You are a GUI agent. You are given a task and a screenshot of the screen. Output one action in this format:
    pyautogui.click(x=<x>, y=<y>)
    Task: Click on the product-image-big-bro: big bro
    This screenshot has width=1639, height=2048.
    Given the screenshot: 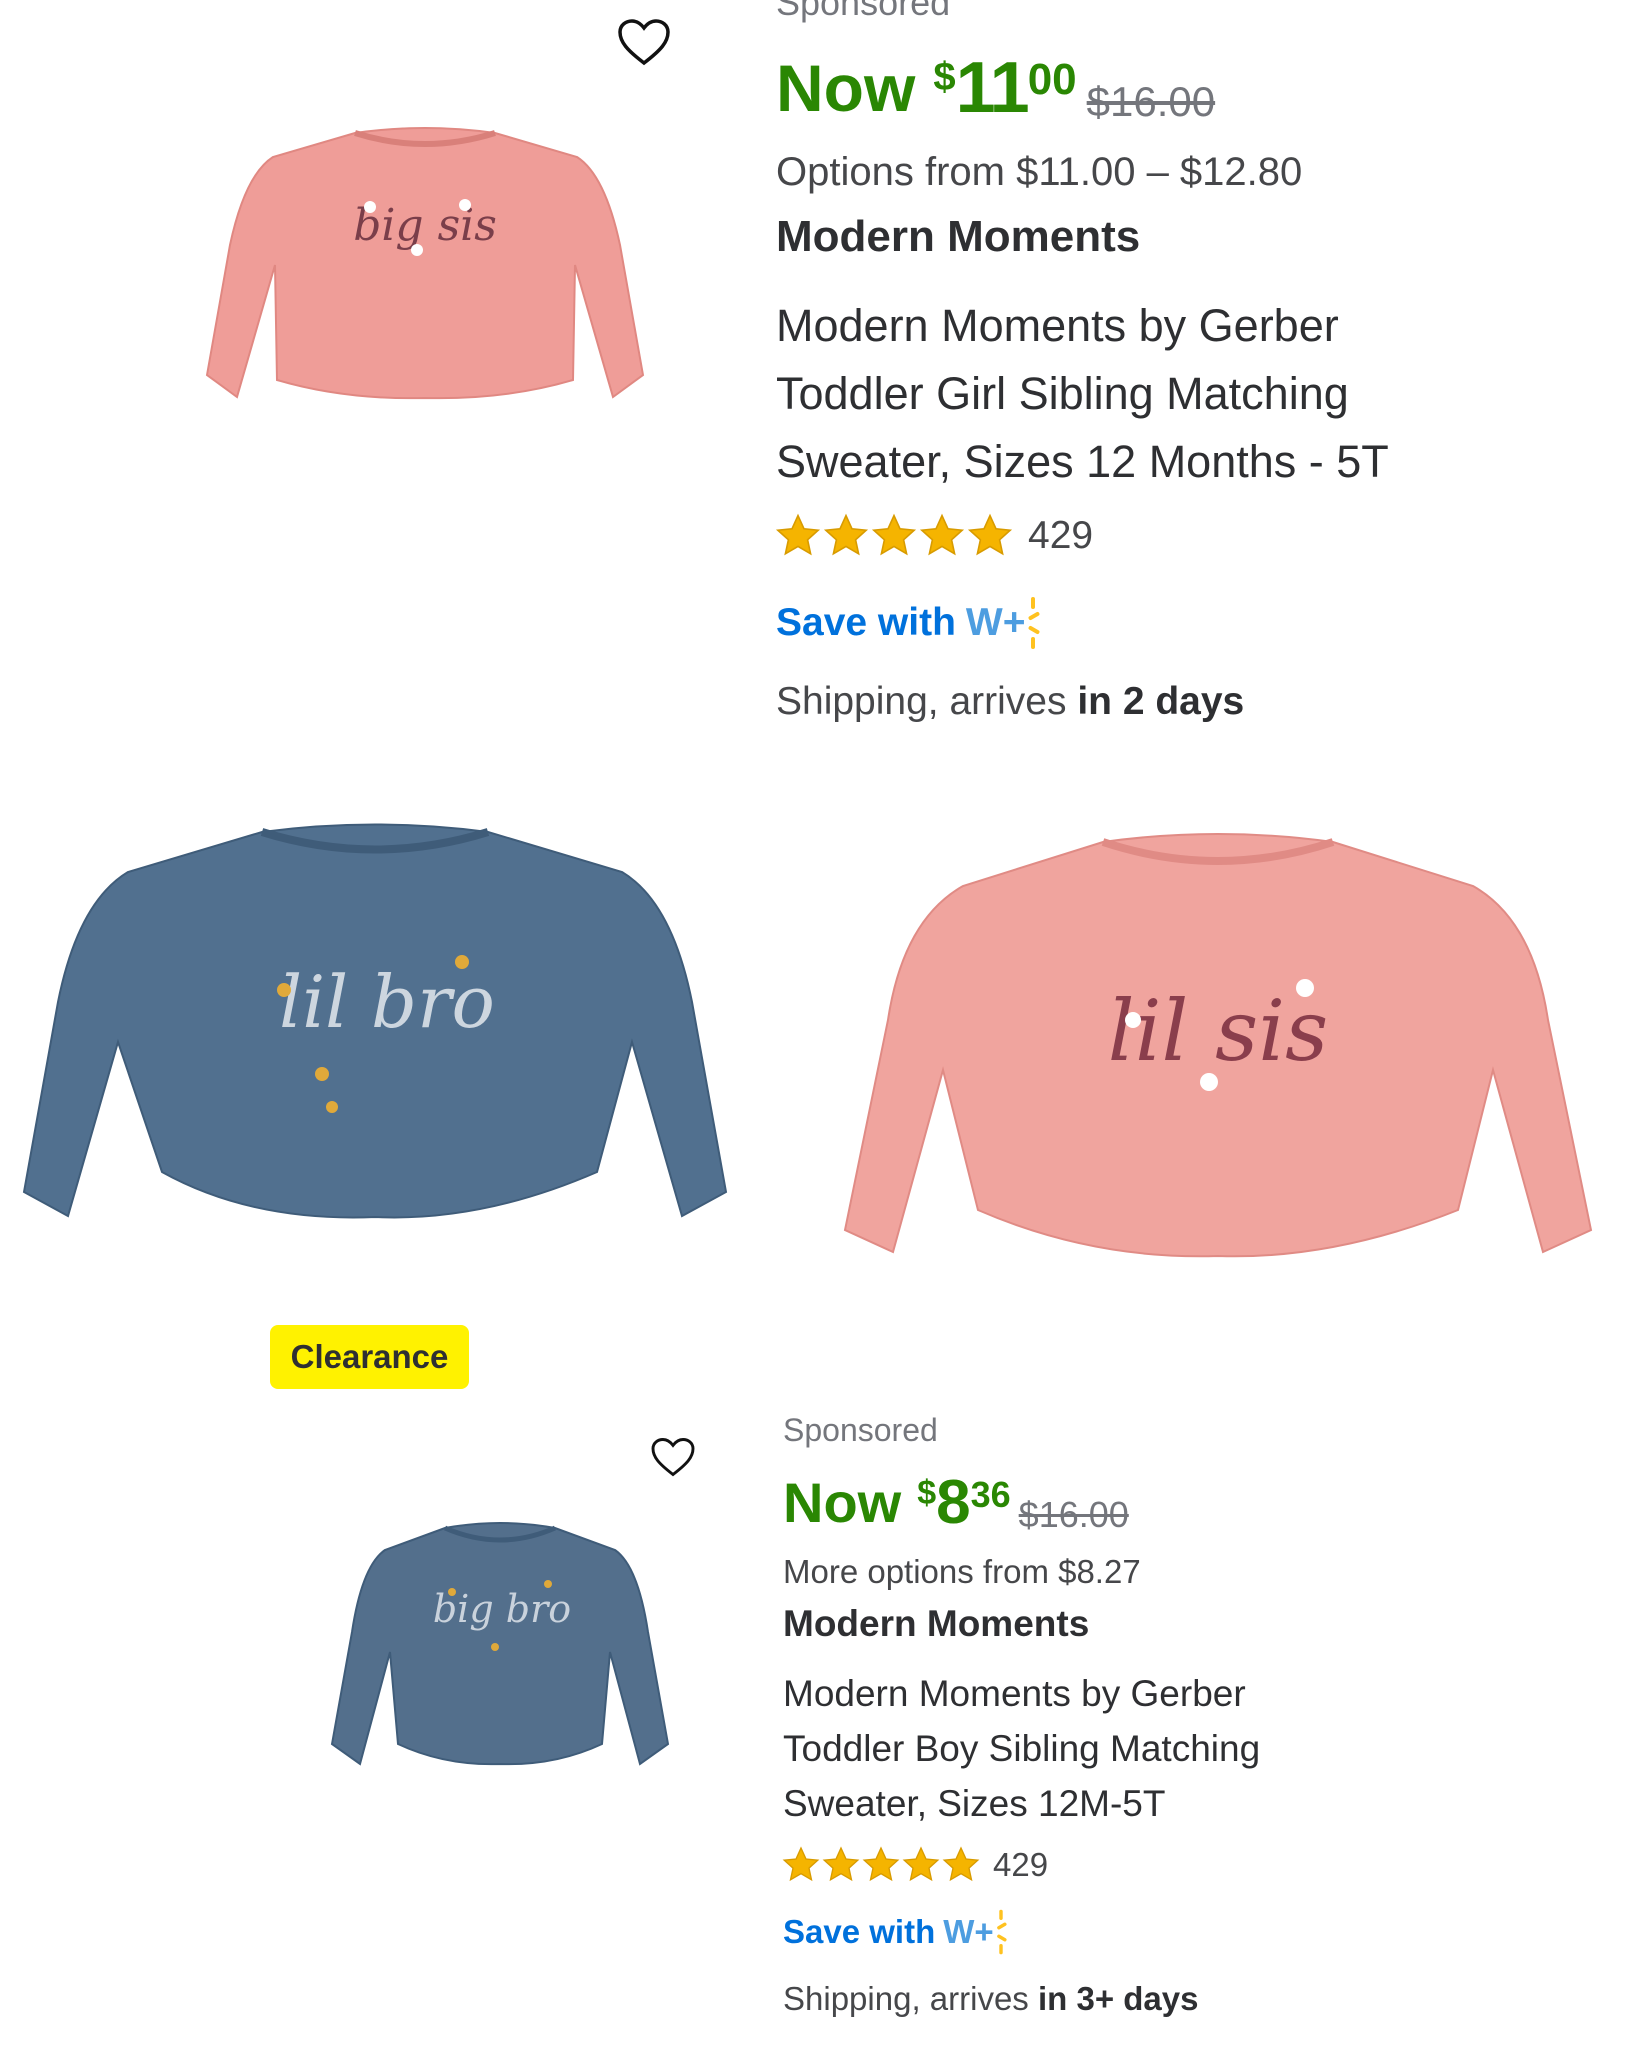 What is the action you would take?
    pyautogui.click(x=500, y=1639)
    